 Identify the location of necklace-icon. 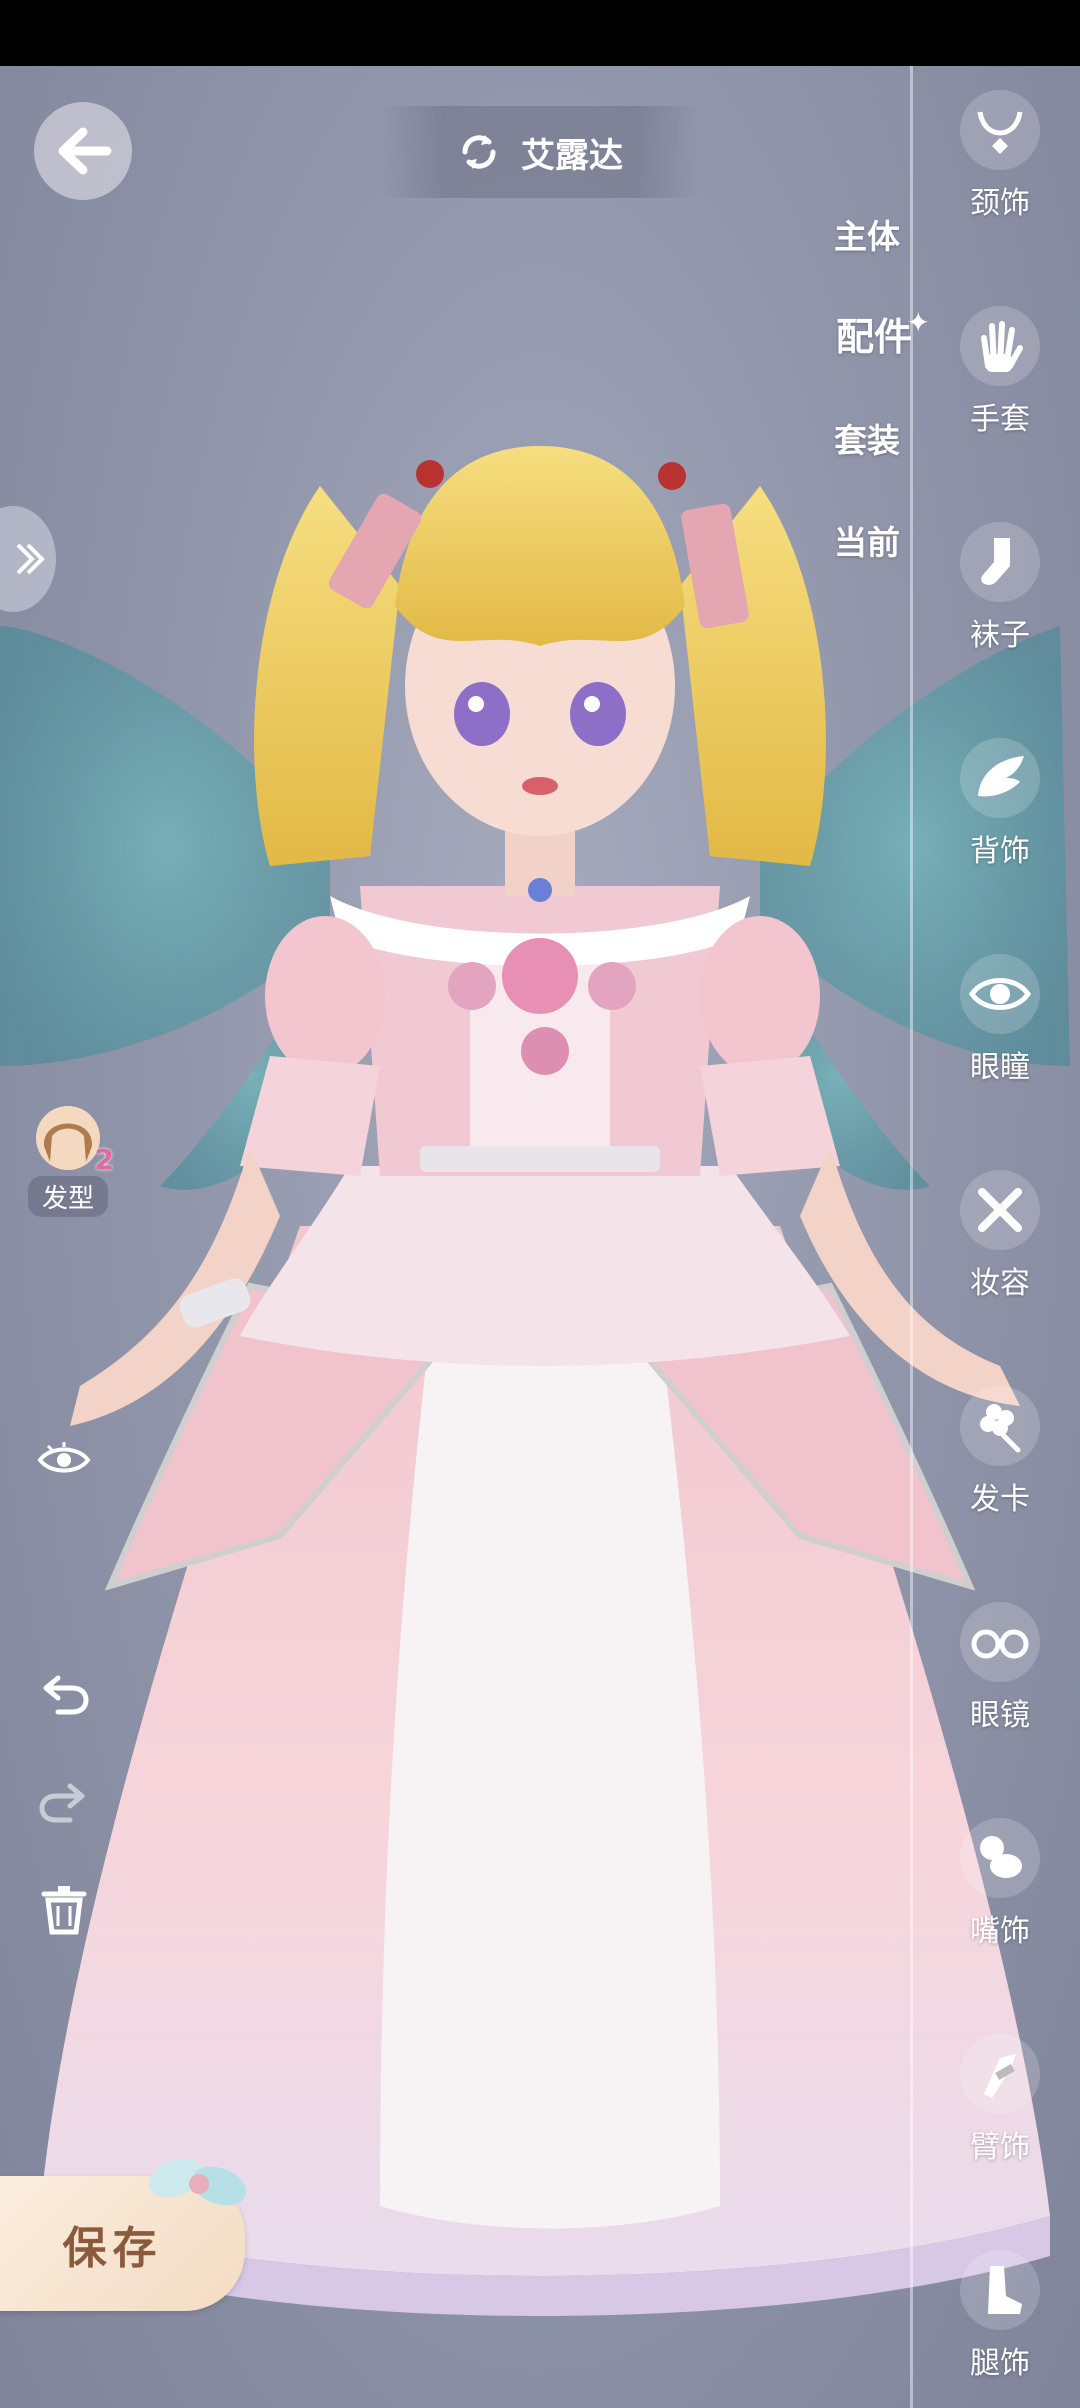
(1000, 130).